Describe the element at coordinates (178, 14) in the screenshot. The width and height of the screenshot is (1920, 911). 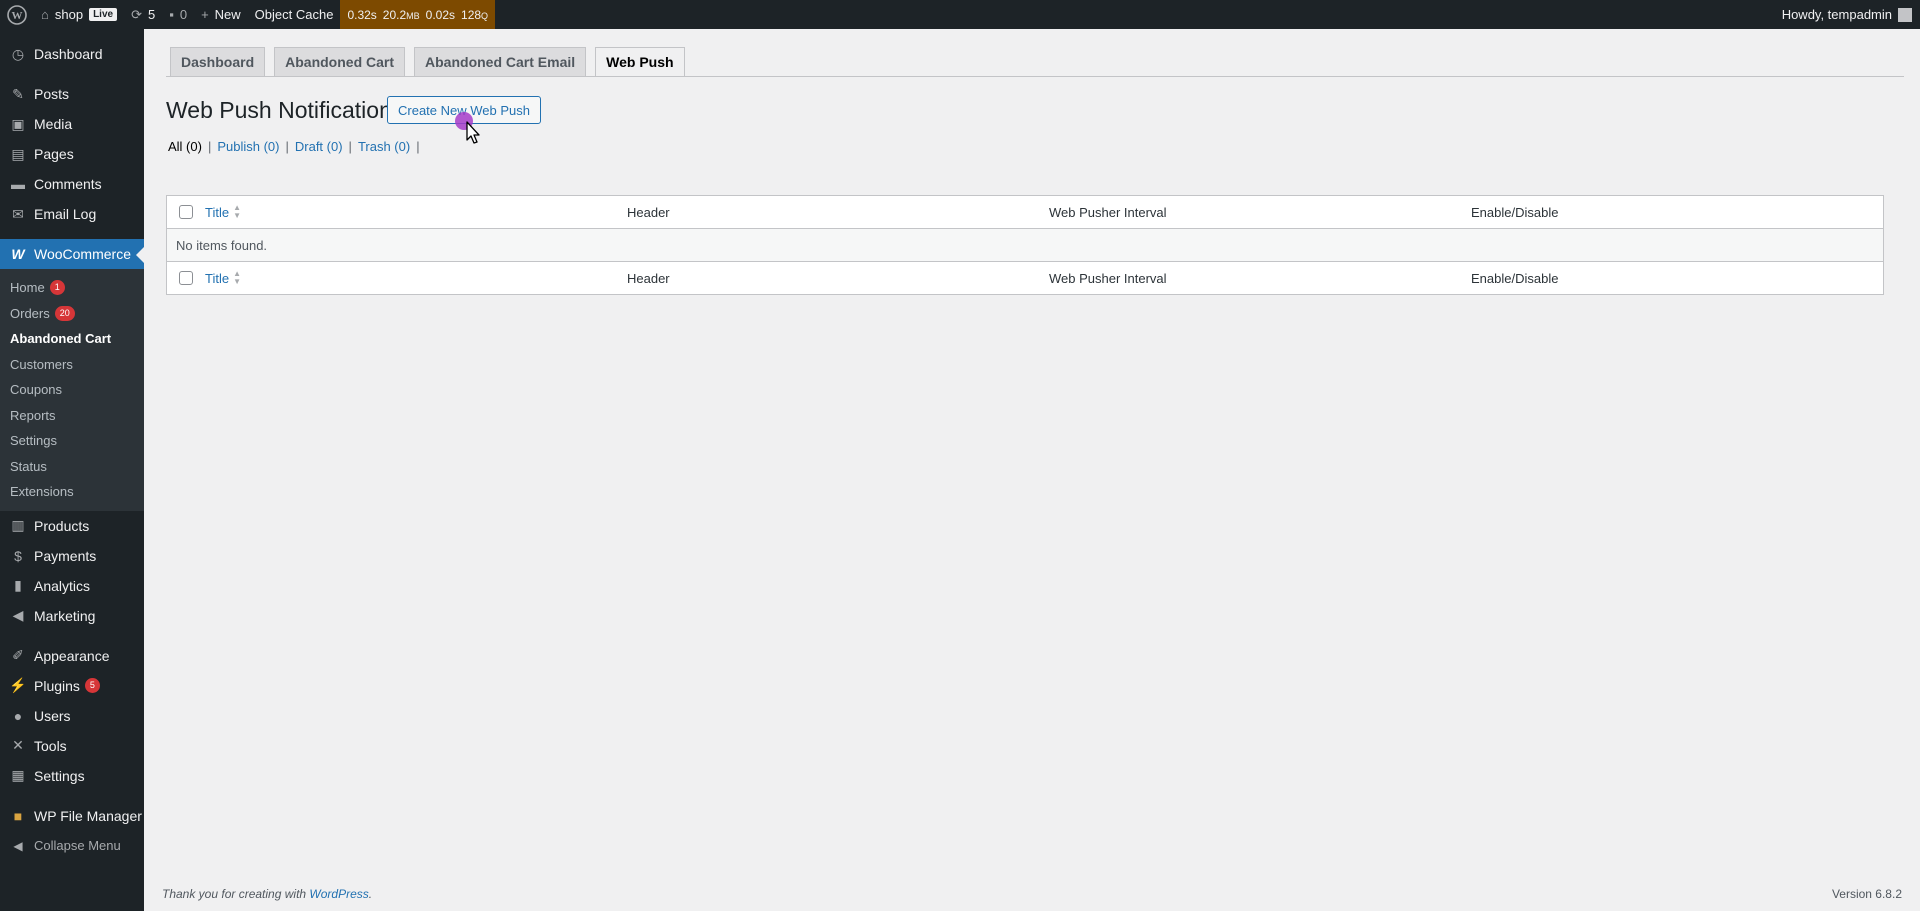
I see `comments-menu: ▪ 0` at that location.